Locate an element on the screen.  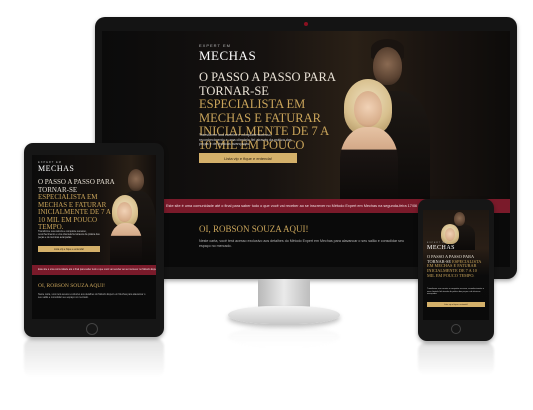
webcam-dot is located at coordinates (306, 24).